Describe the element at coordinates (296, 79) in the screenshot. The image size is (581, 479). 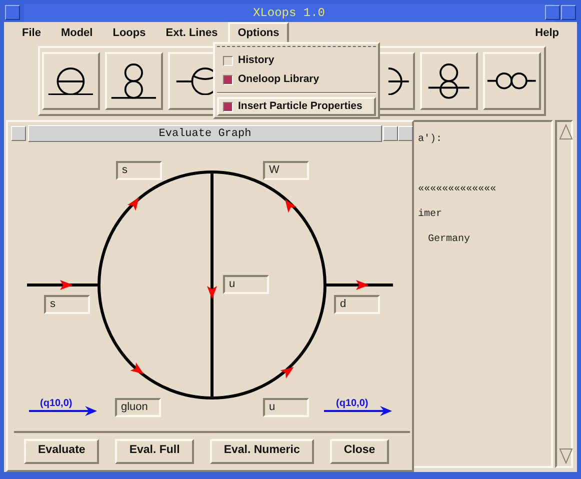
I see `menu-option: Oneloop Library` at that location.